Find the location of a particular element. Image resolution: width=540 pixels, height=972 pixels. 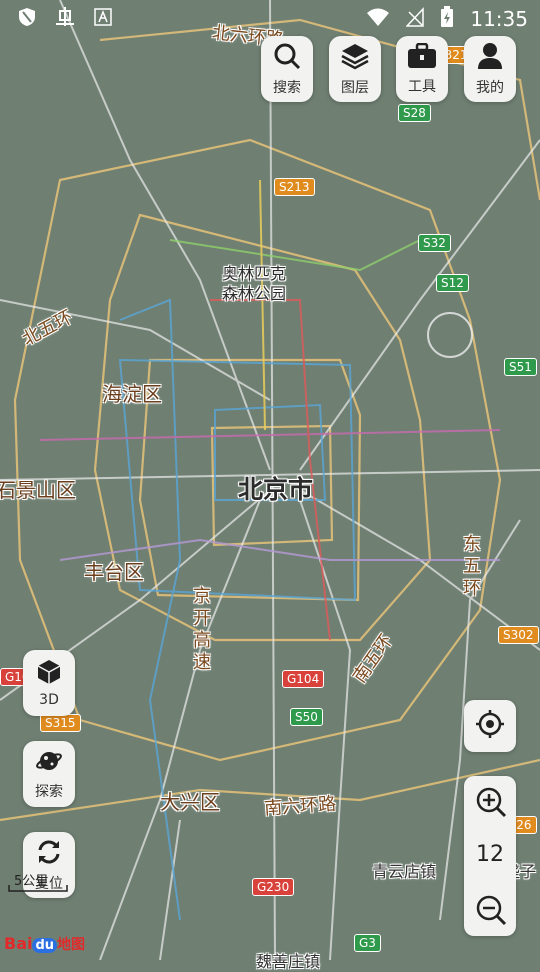

jingkai-expressway-label: 京开高速 is located at coordinates (202, 629).